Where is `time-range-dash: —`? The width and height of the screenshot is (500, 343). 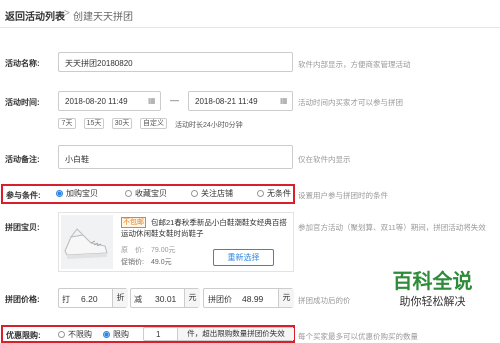
time-range-dash: — is located at coordinates (174, 100).